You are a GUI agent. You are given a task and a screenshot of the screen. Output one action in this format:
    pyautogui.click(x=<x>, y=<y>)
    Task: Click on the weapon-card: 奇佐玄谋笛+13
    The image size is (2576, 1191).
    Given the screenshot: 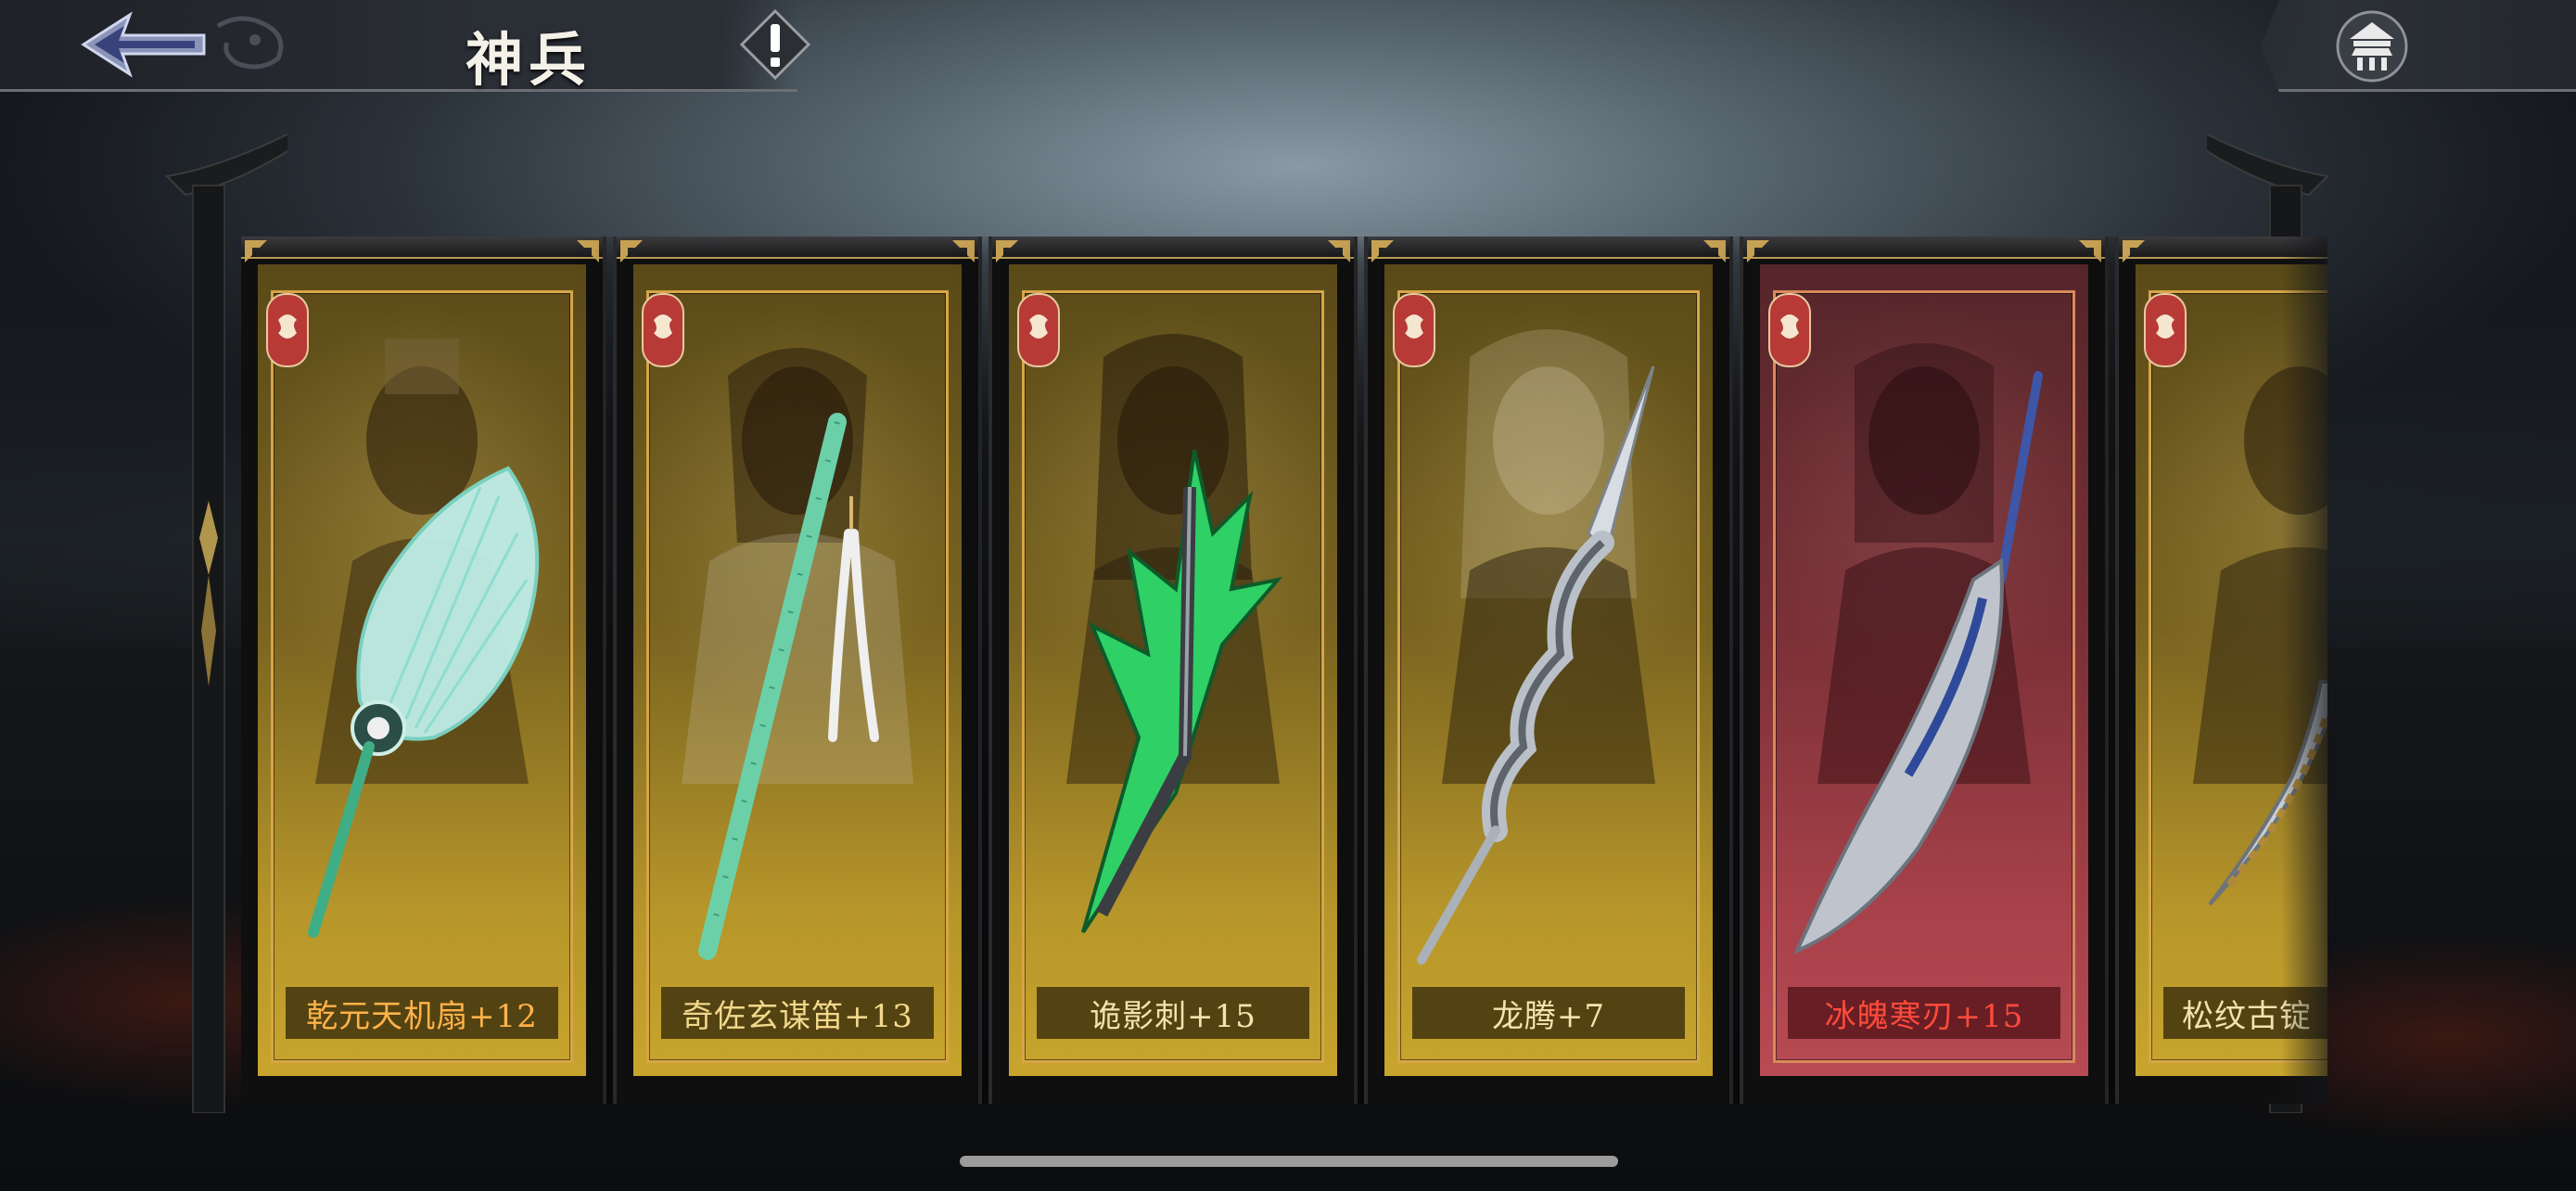 What is the action you would take?
    pyautogui.click(x=797, y=670)
    